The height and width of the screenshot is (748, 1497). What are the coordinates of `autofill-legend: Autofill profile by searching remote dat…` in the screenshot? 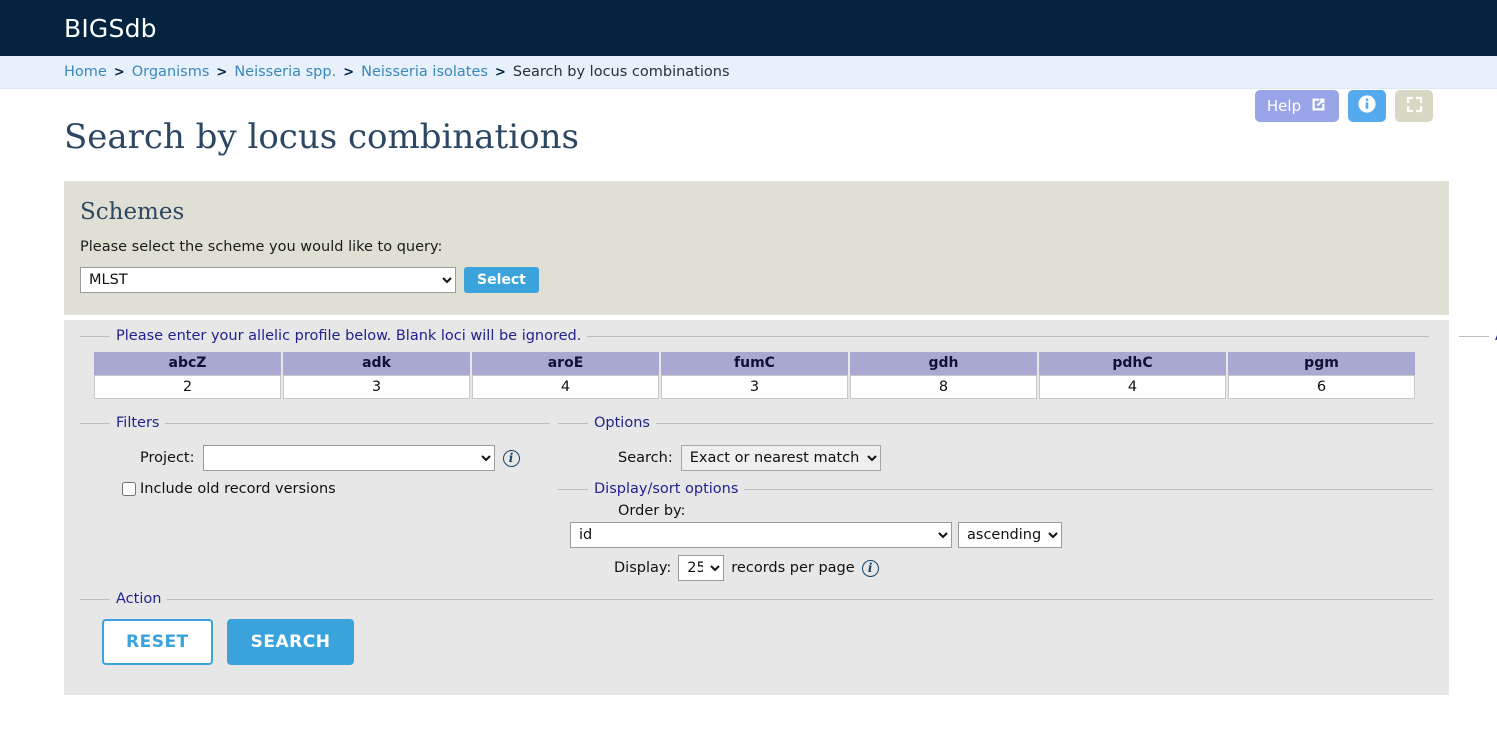 It's located at (1493, 336).